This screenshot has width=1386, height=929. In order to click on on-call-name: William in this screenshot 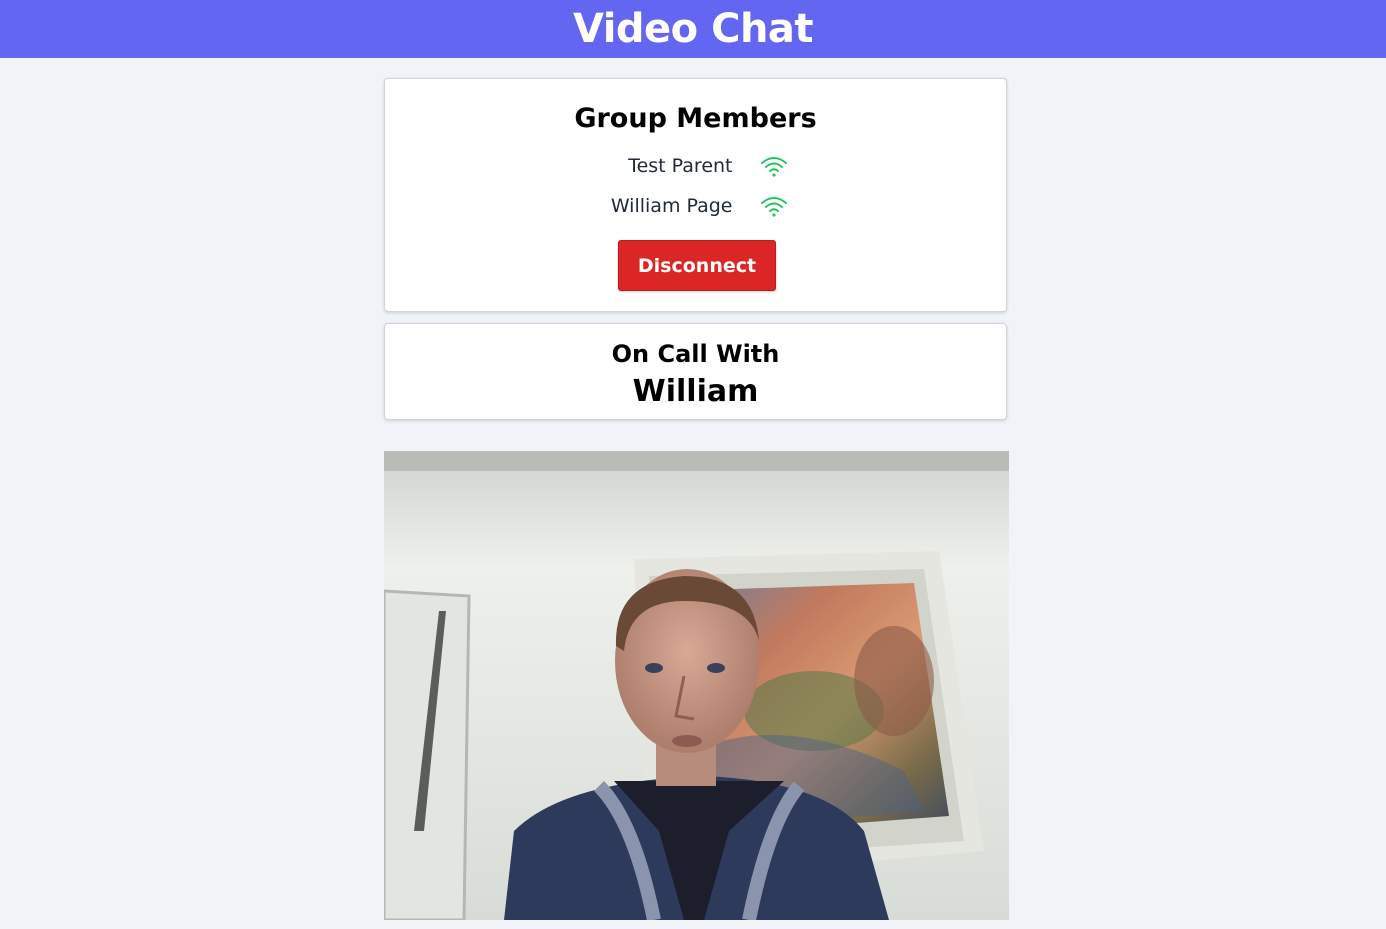, I will do `click(695, 391)`.